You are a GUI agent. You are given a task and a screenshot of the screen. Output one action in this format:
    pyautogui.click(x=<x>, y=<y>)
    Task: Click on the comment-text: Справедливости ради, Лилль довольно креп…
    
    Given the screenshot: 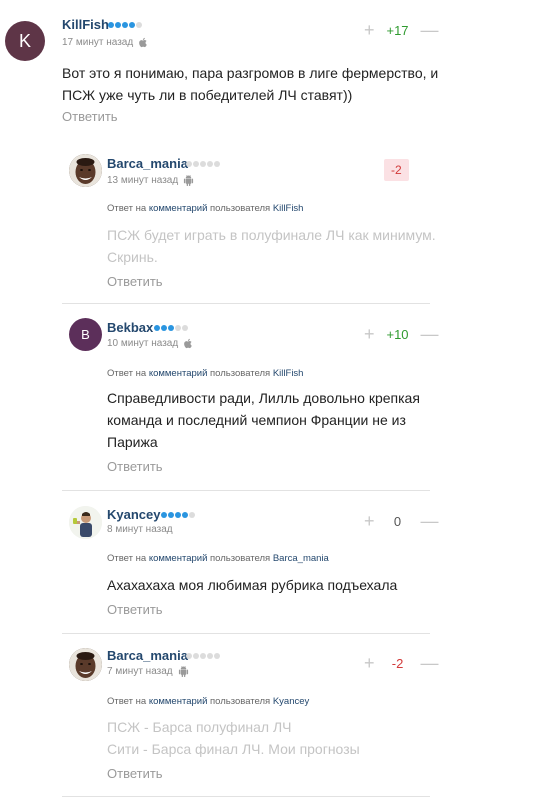 What is the action you would take?
    pyautogui.click(x=297, y=420)
    